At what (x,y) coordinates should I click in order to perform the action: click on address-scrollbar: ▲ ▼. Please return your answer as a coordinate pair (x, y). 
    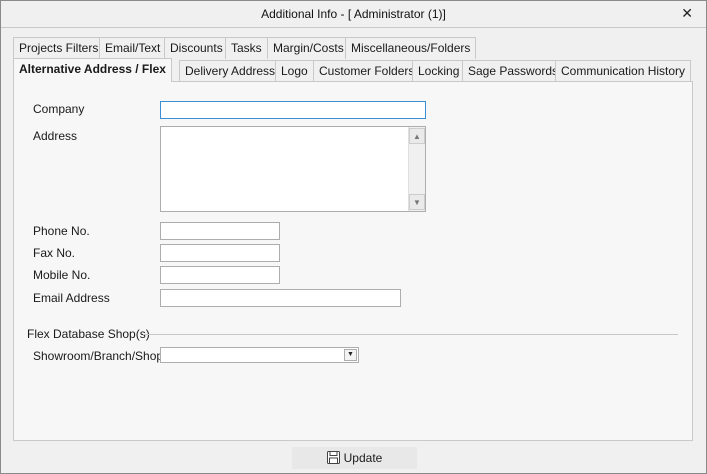
    Looking at the image, I should click on (416, 169).